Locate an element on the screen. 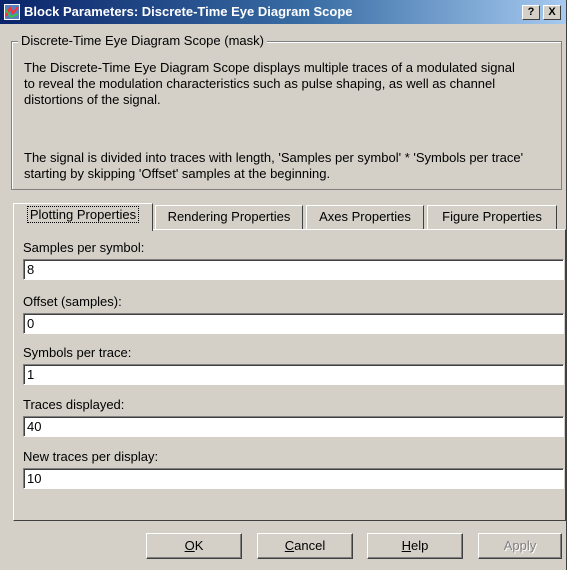 The image size is (570, 570). traces-displayed-input is located at coordinates (293, 426).